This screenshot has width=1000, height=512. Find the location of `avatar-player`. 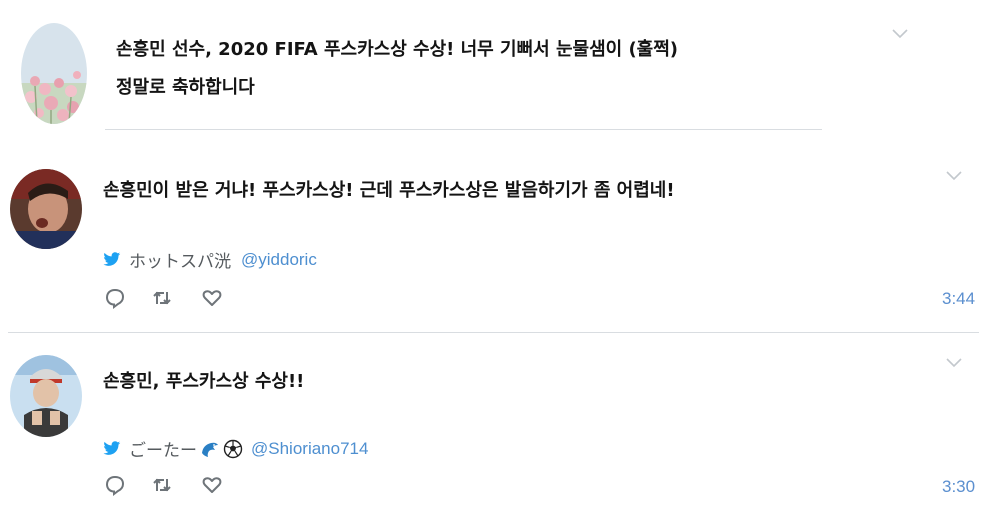

avatar-player is located at coordinates (46, 209).